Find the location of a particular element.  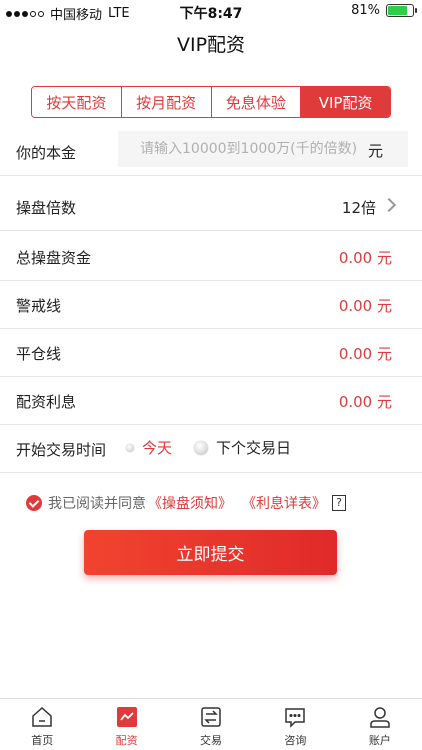

checkbox-checked-icon is located at coordinates (34, 503).